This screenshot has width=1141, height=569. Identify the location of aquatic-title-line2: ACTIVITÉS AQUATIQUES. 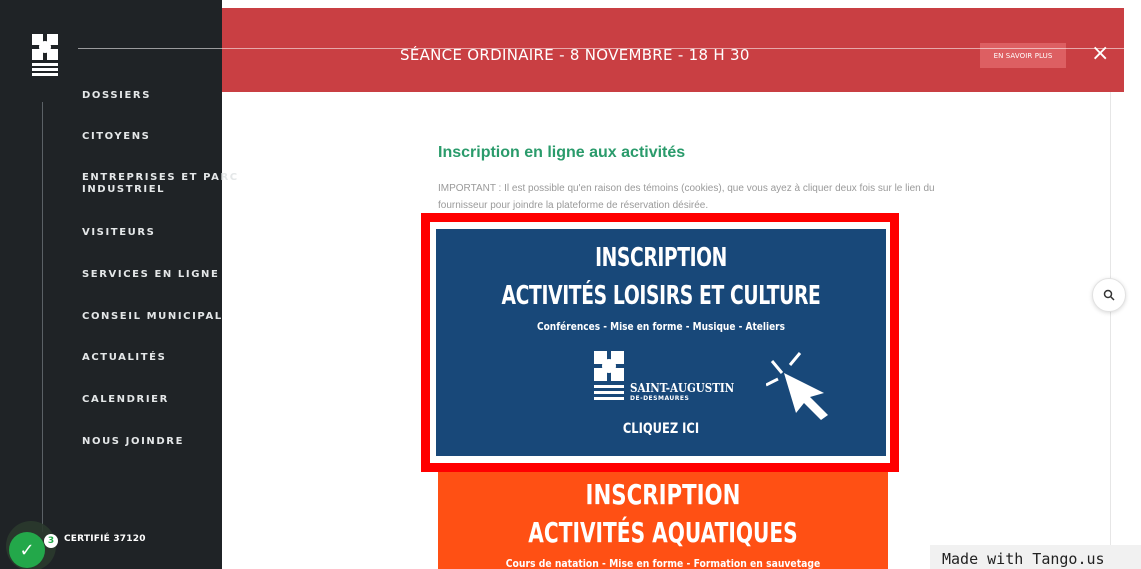
(663, 532).